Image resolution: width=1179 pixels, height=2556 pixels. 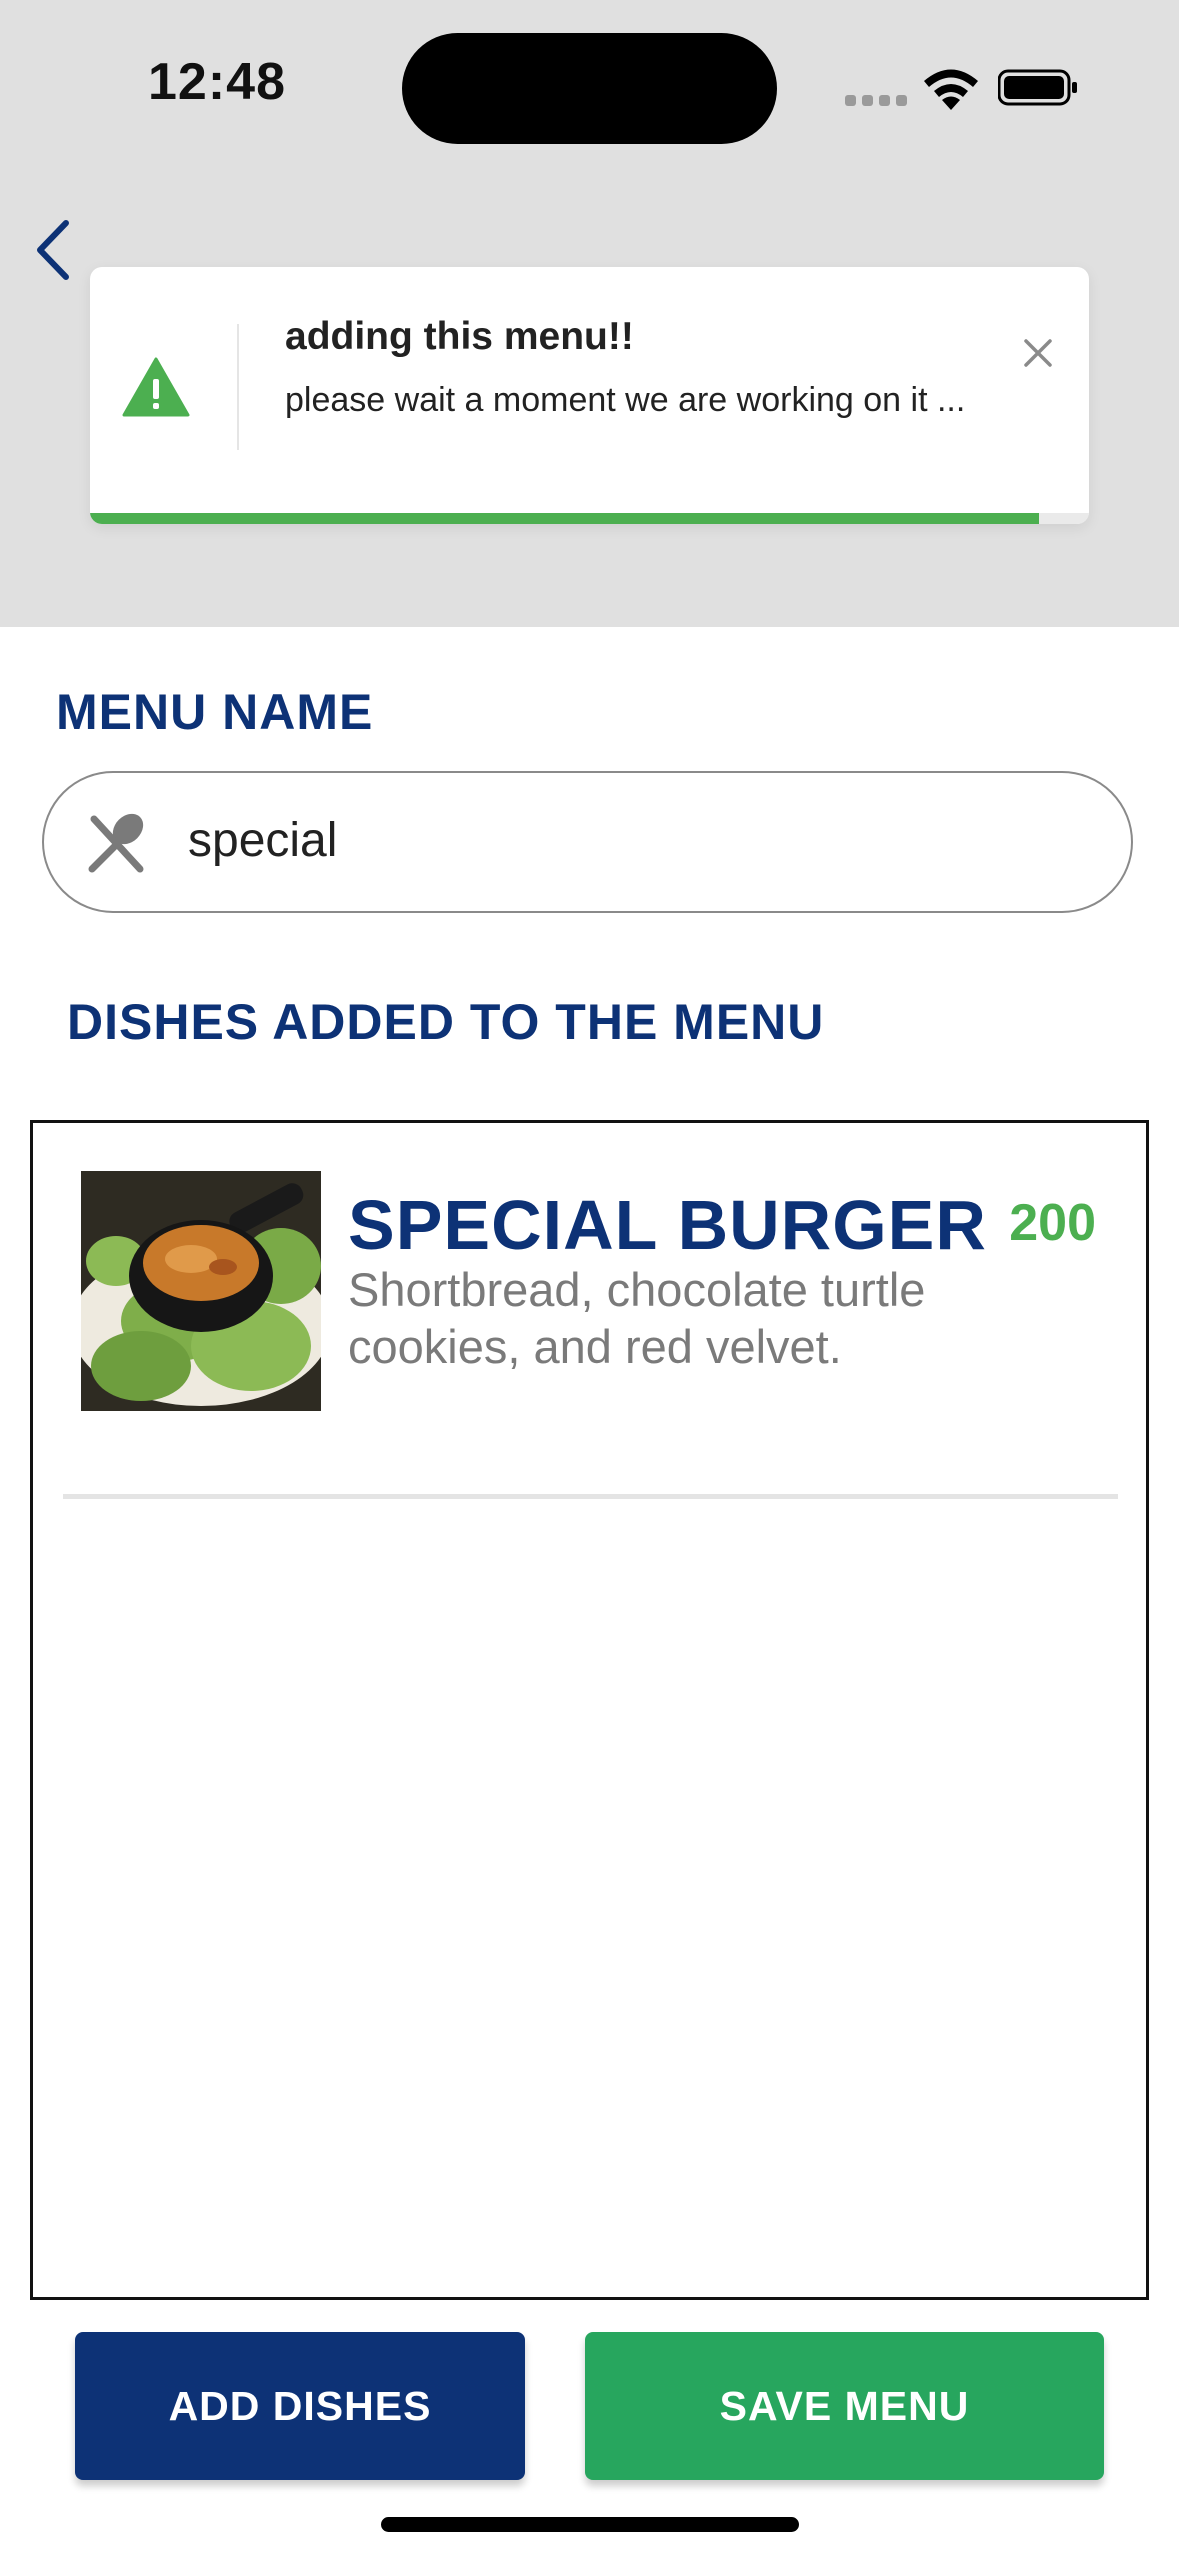 What do you see at coordinates (215, 712) in the screenshot?
I see `menu-name-label: MENU NAME` at bounding box center [215, 712].